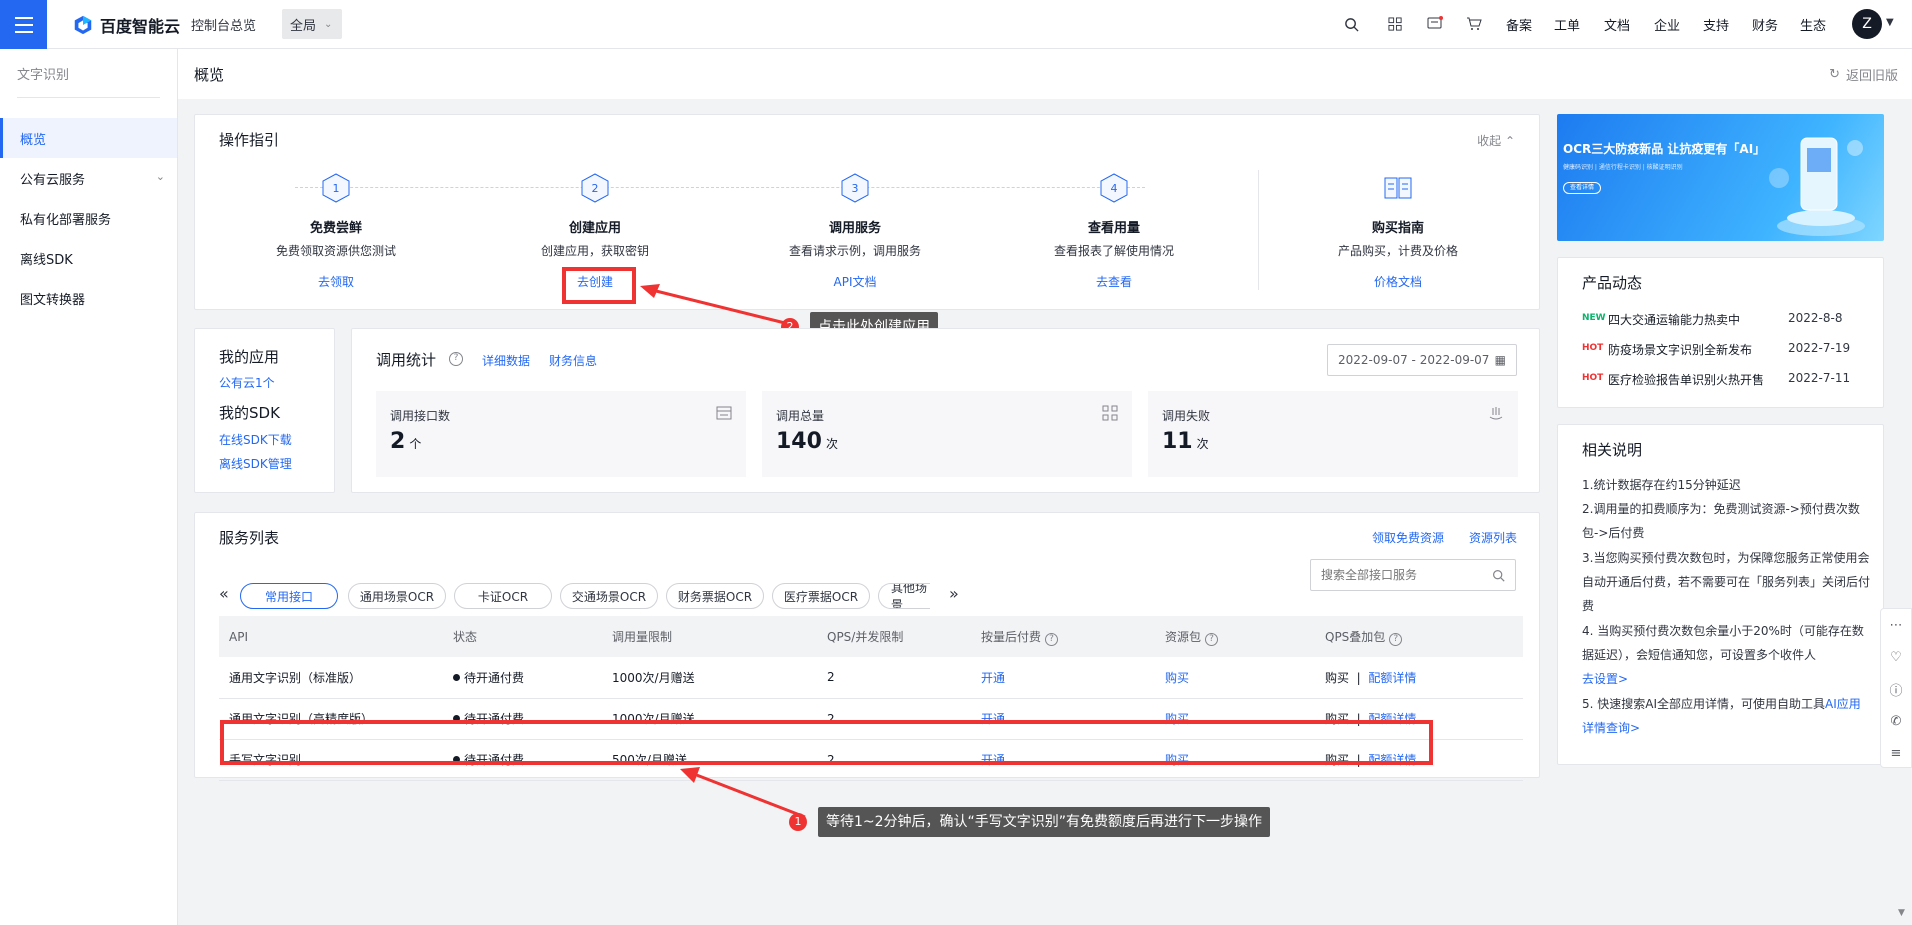 The width and height of the screenshot is (1912, 925). What do you see at coordinates (954, 593) in the screenshot?
I see `scroll-right-icon: »` at bounding box center [954, 593].